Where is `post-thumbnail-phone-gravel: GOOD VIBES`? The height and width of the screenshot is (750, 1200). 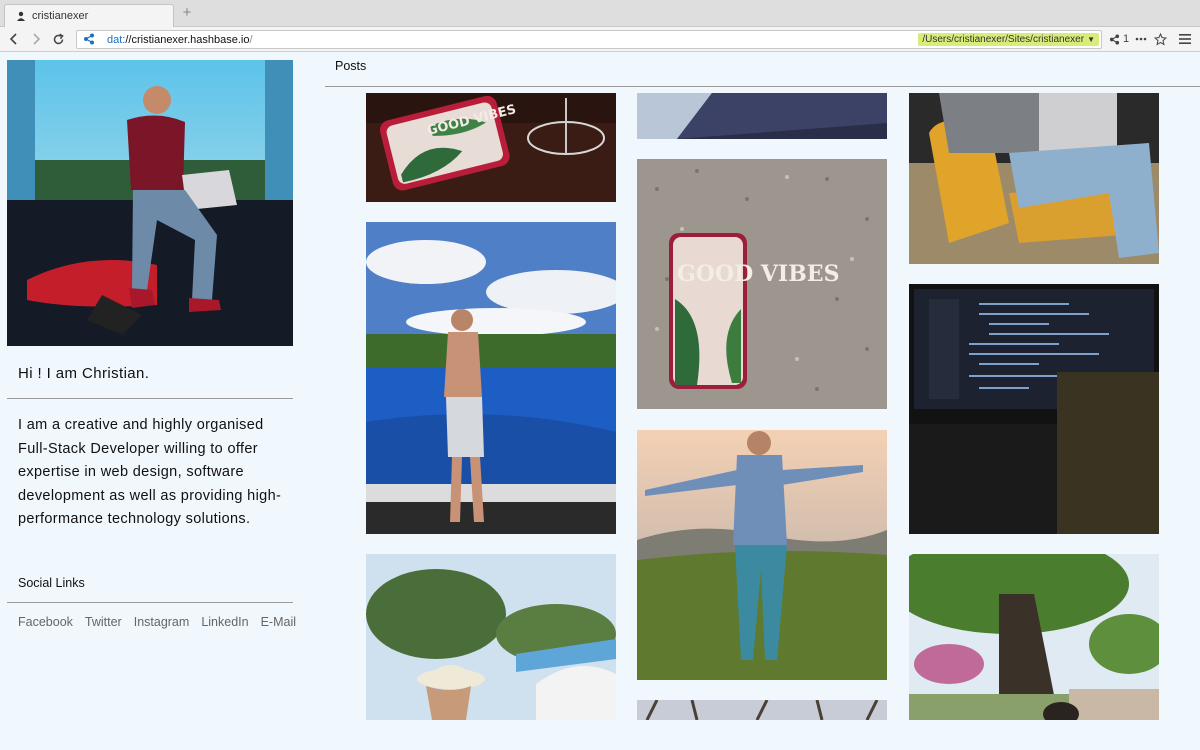 post-thumbnail-phone-gravel: GOOD VIBES is located at coordinates (762, 284).